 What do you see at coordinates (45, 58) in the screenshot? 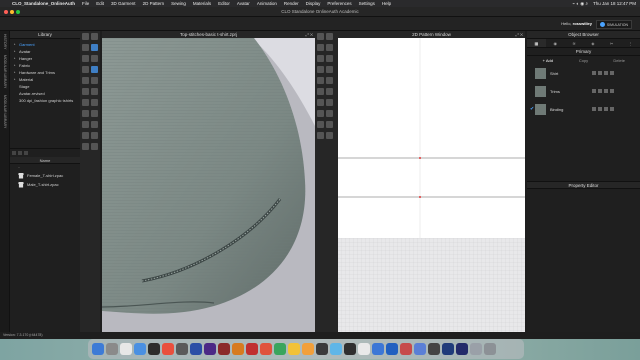
I see `library-item-hanger: ▸ Hanger` at bounding box center [45, 58].